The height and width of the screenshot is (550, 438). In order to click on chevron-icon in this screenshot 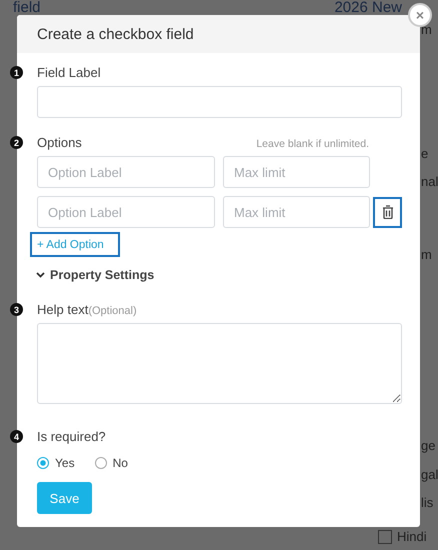, I will do `click(40, 275)`.